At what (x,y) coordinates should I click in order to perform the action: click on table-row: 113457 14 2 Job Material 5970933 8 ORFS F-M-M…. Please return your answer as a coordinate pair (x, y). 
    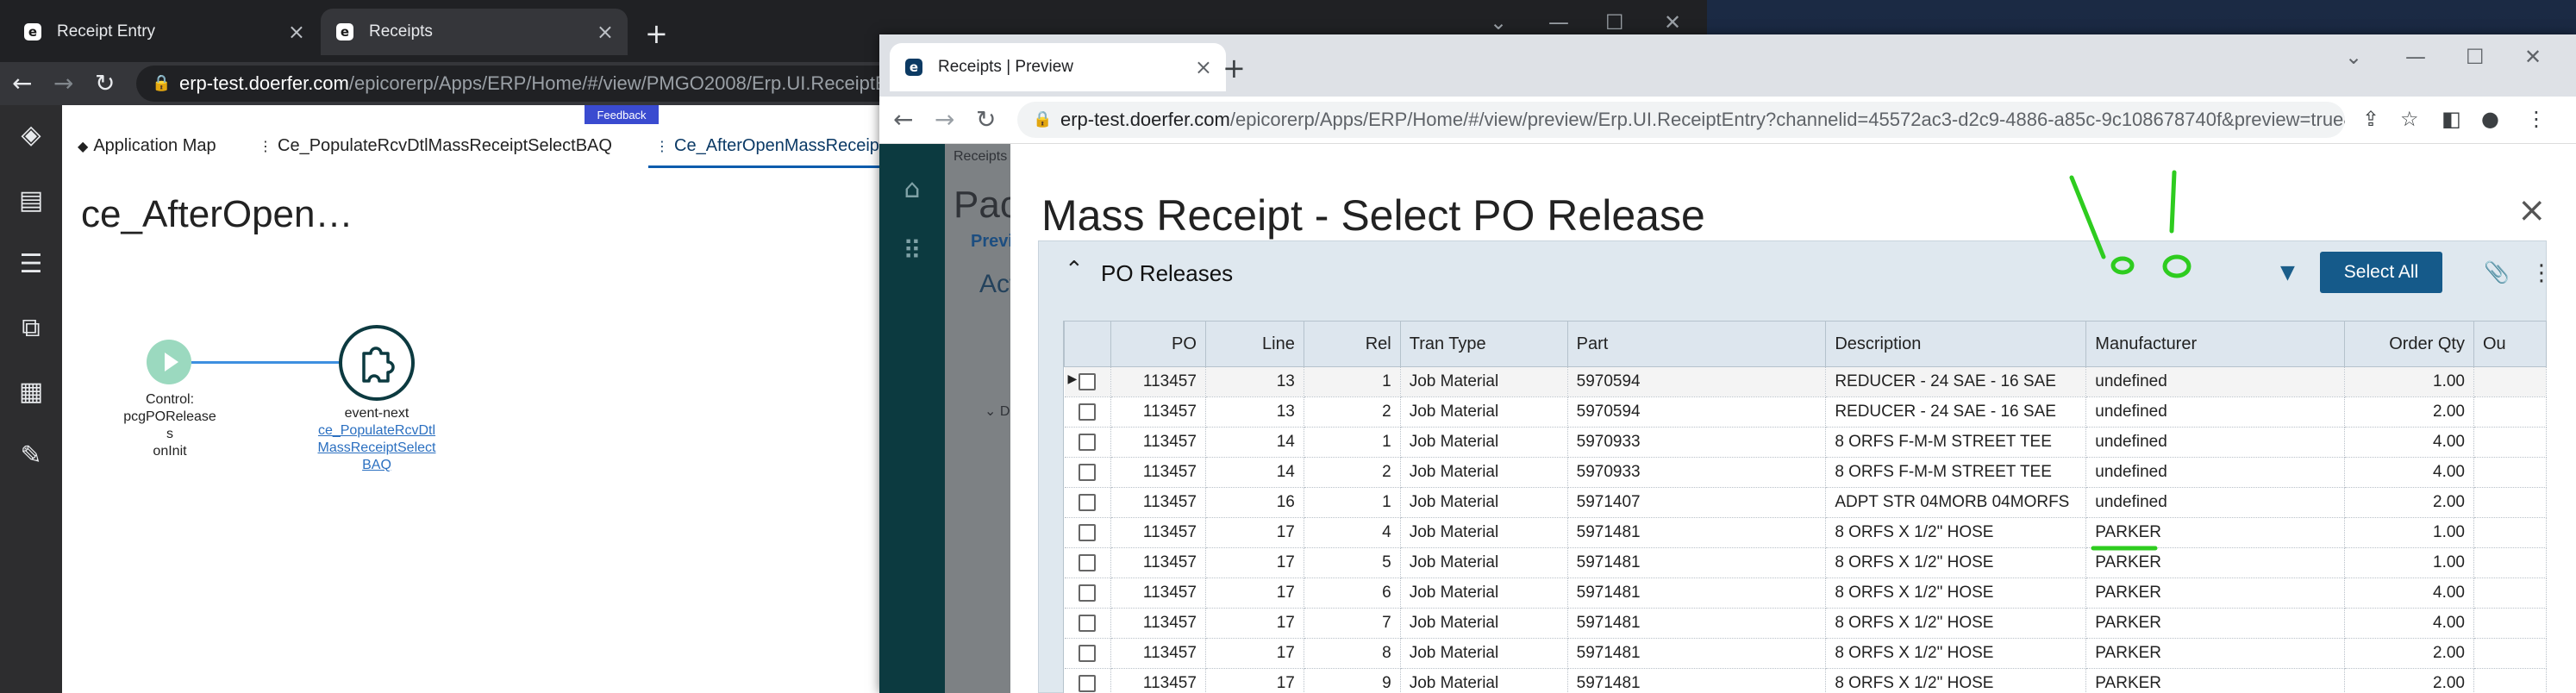
    Looking at the image, I should click on (1805, 473).